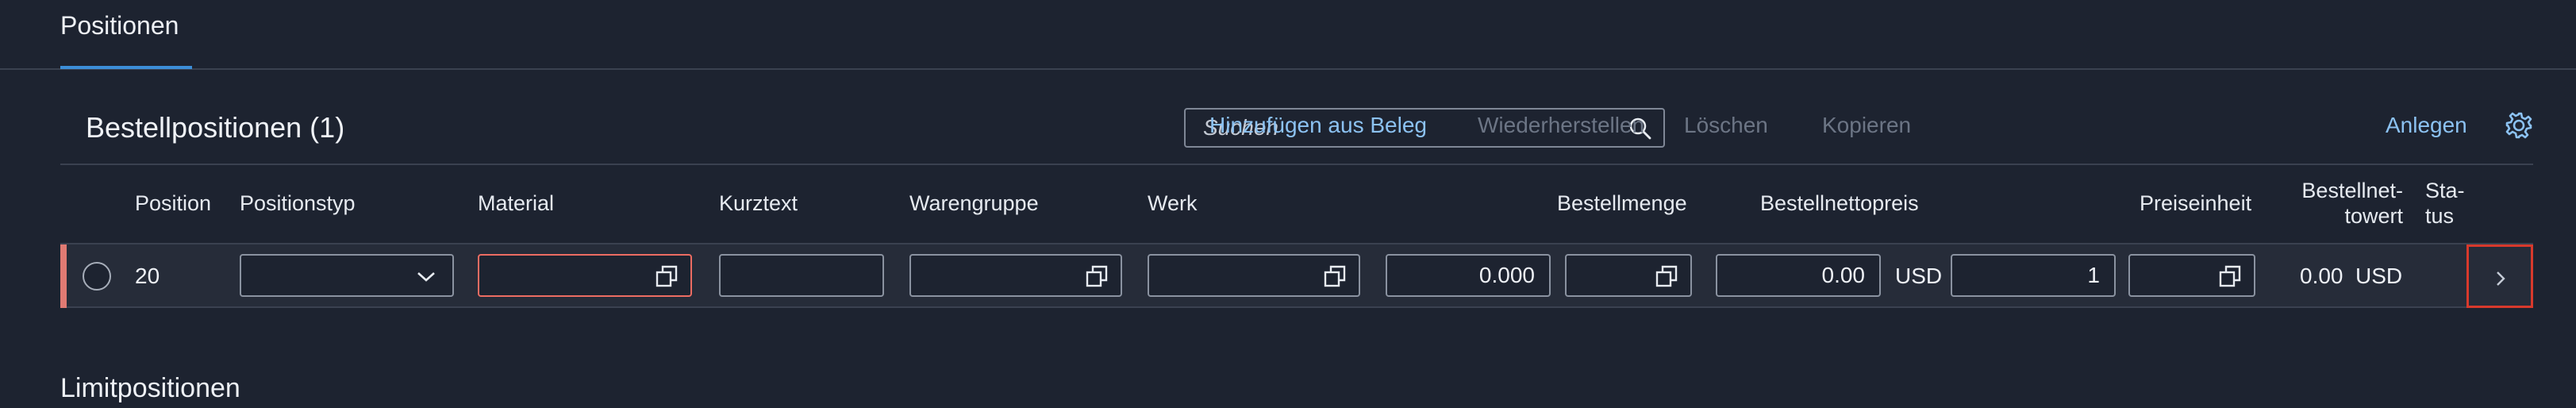 The image size is (2576, 408). I want to click on column-header-net-value-line1: Bestellnet-, so click(2352, 190).